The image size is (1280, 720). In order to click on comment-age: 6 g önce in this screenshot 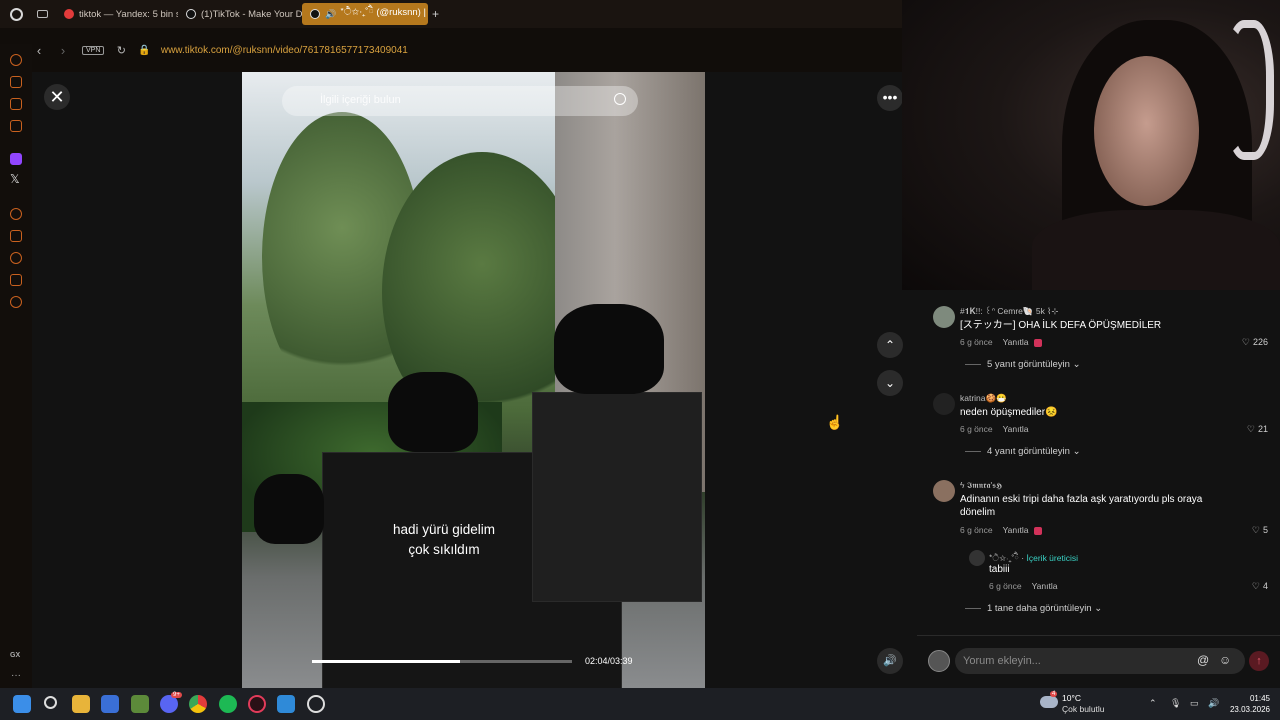, I will do `click(976, 342)`.